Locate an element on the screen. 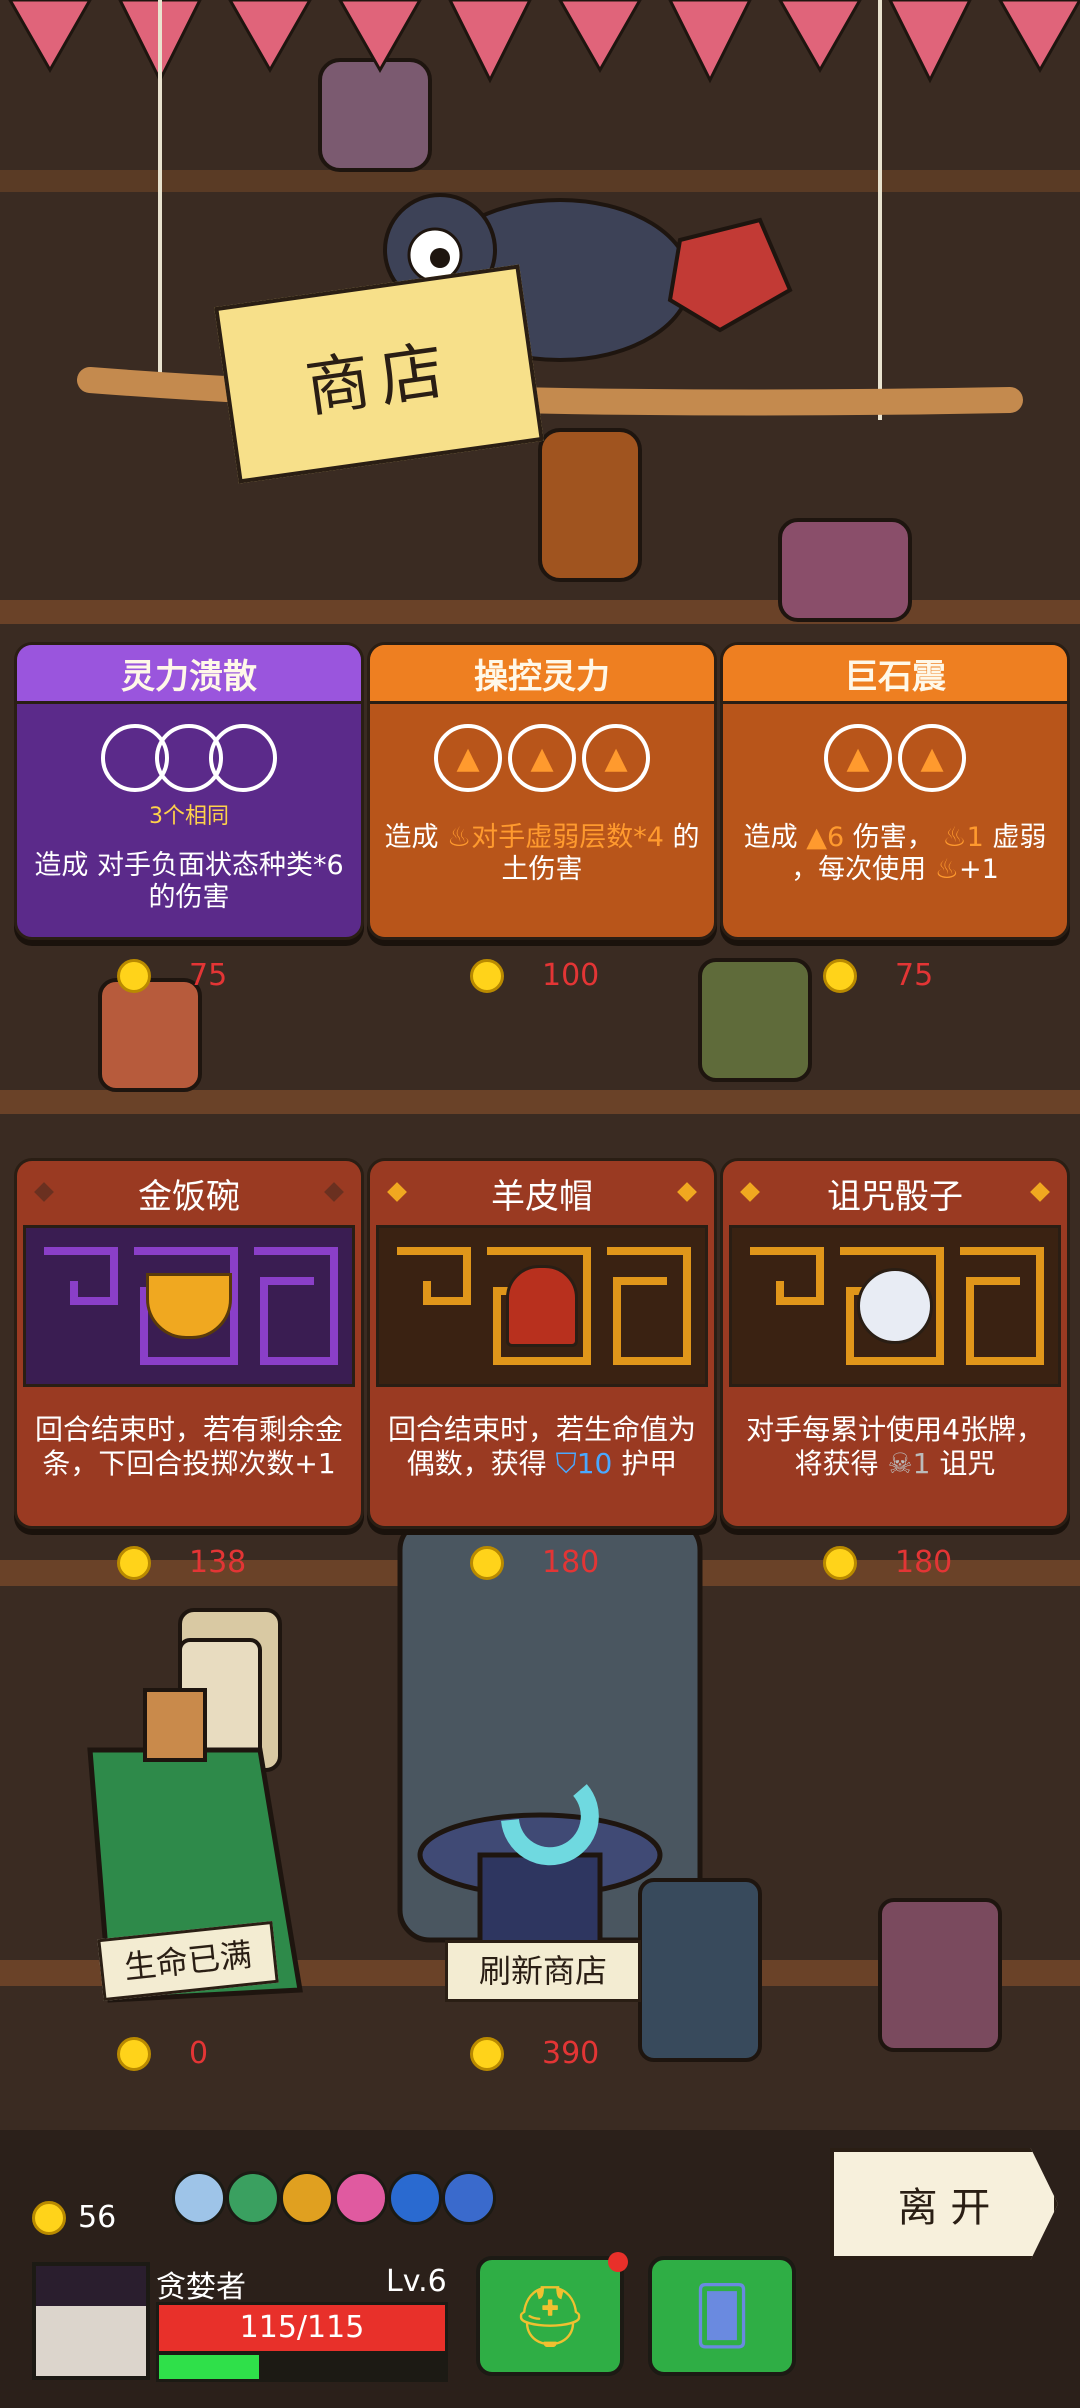 The height and width of the screenshot is (2408, 1080). gold-value: 56 is located at coordinates (97, 2217).